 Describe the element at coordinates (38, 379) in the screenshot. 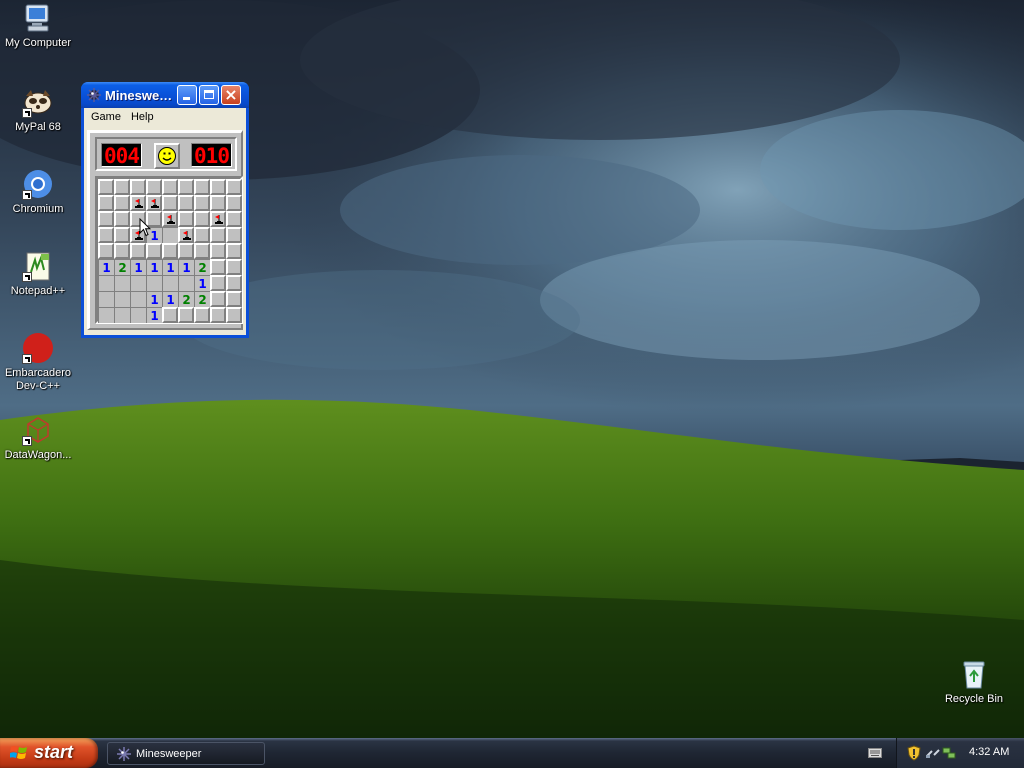

I see `desktop-icon-label: Embarcadero Dev-C++` at that location.